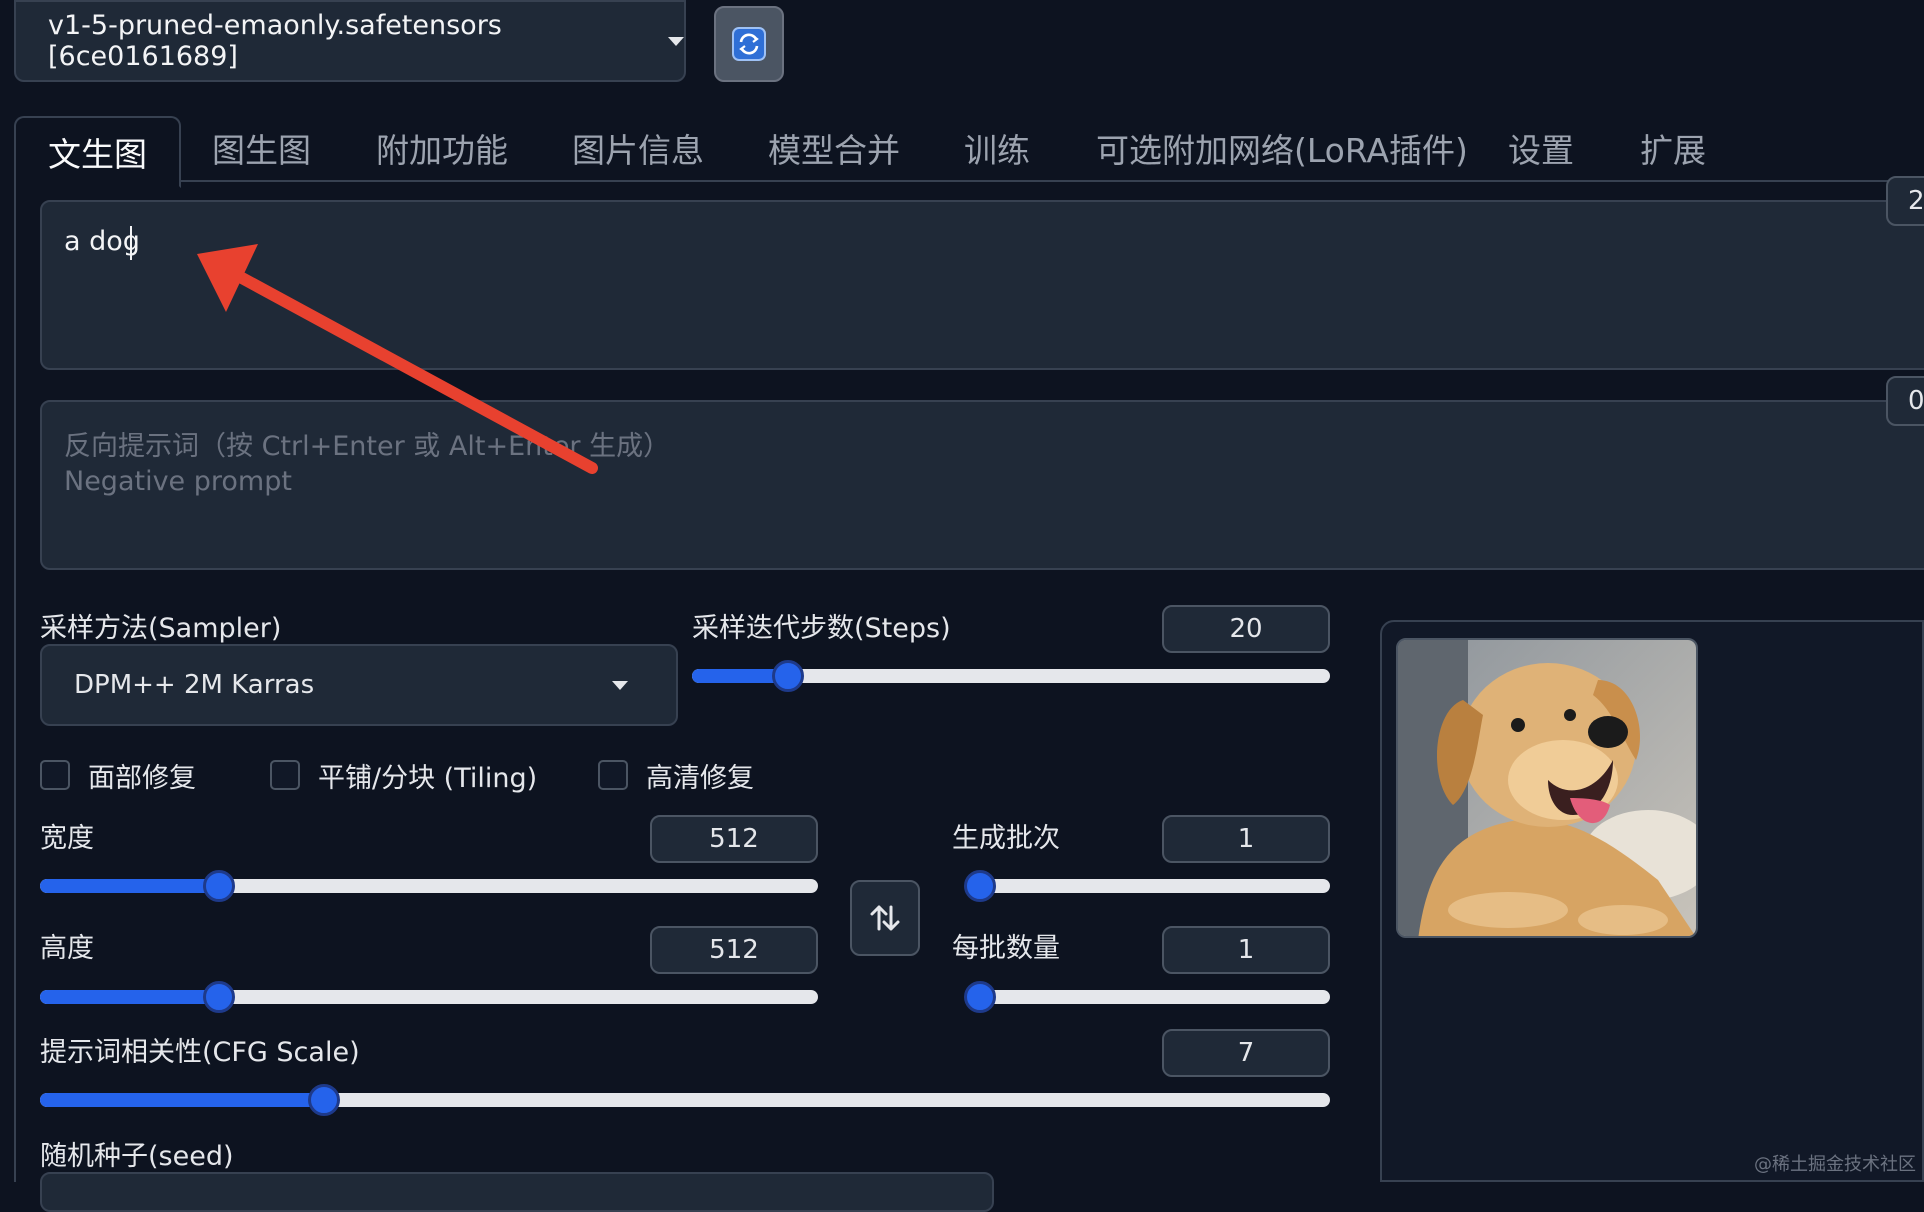 This screenshot has width=1924, height=1212. Describe the element at coordinates (142, 778) in the screenshot. I see `face-restore-label: 面部修复` at that location.